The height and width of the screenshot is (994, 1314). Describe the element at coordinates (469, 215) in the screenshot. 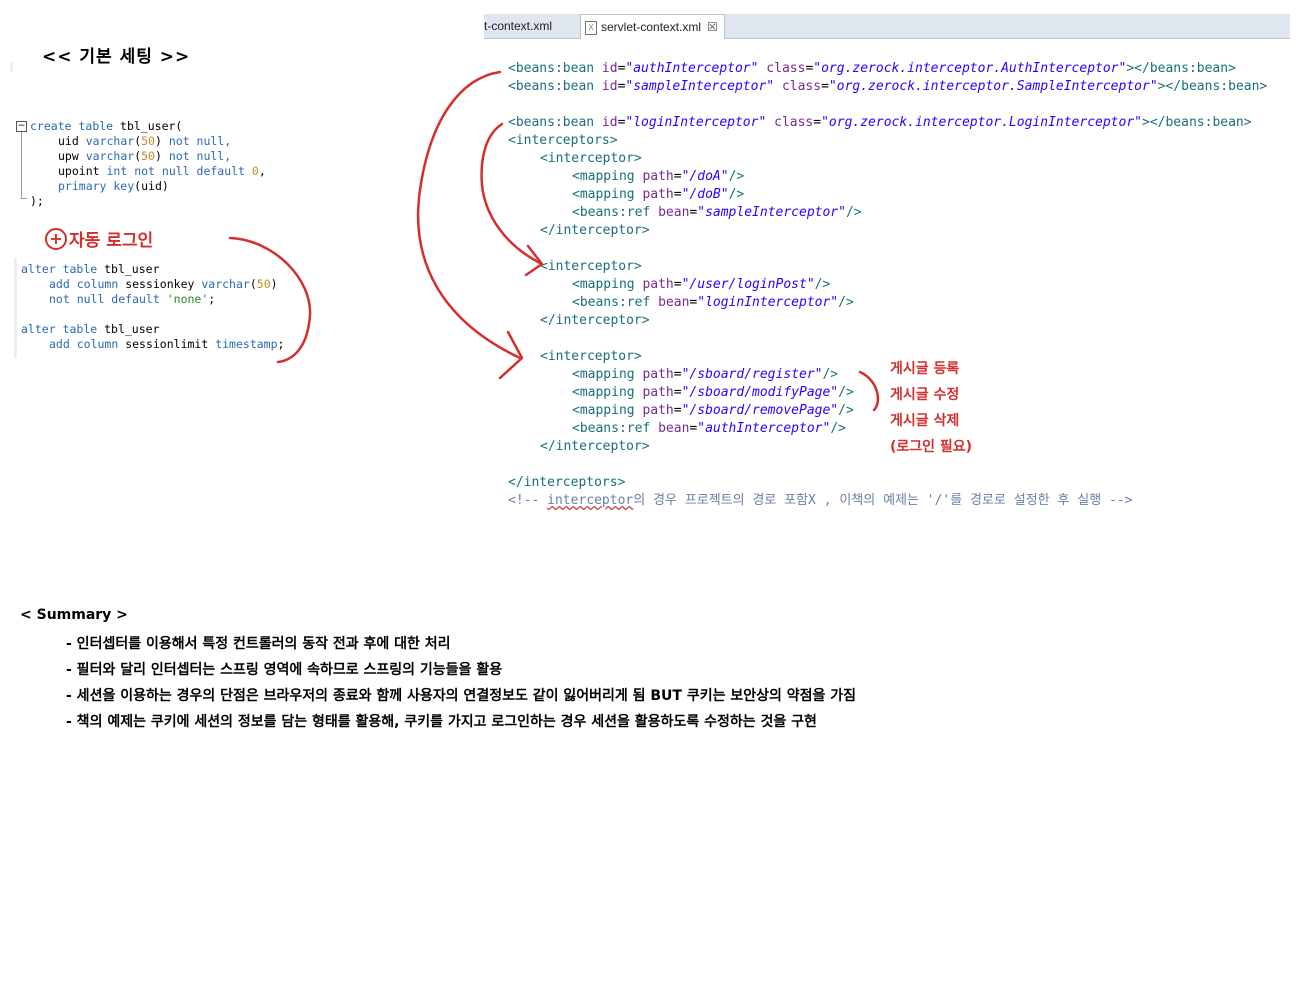

I see `arrow-auth-to-group3` at that location.